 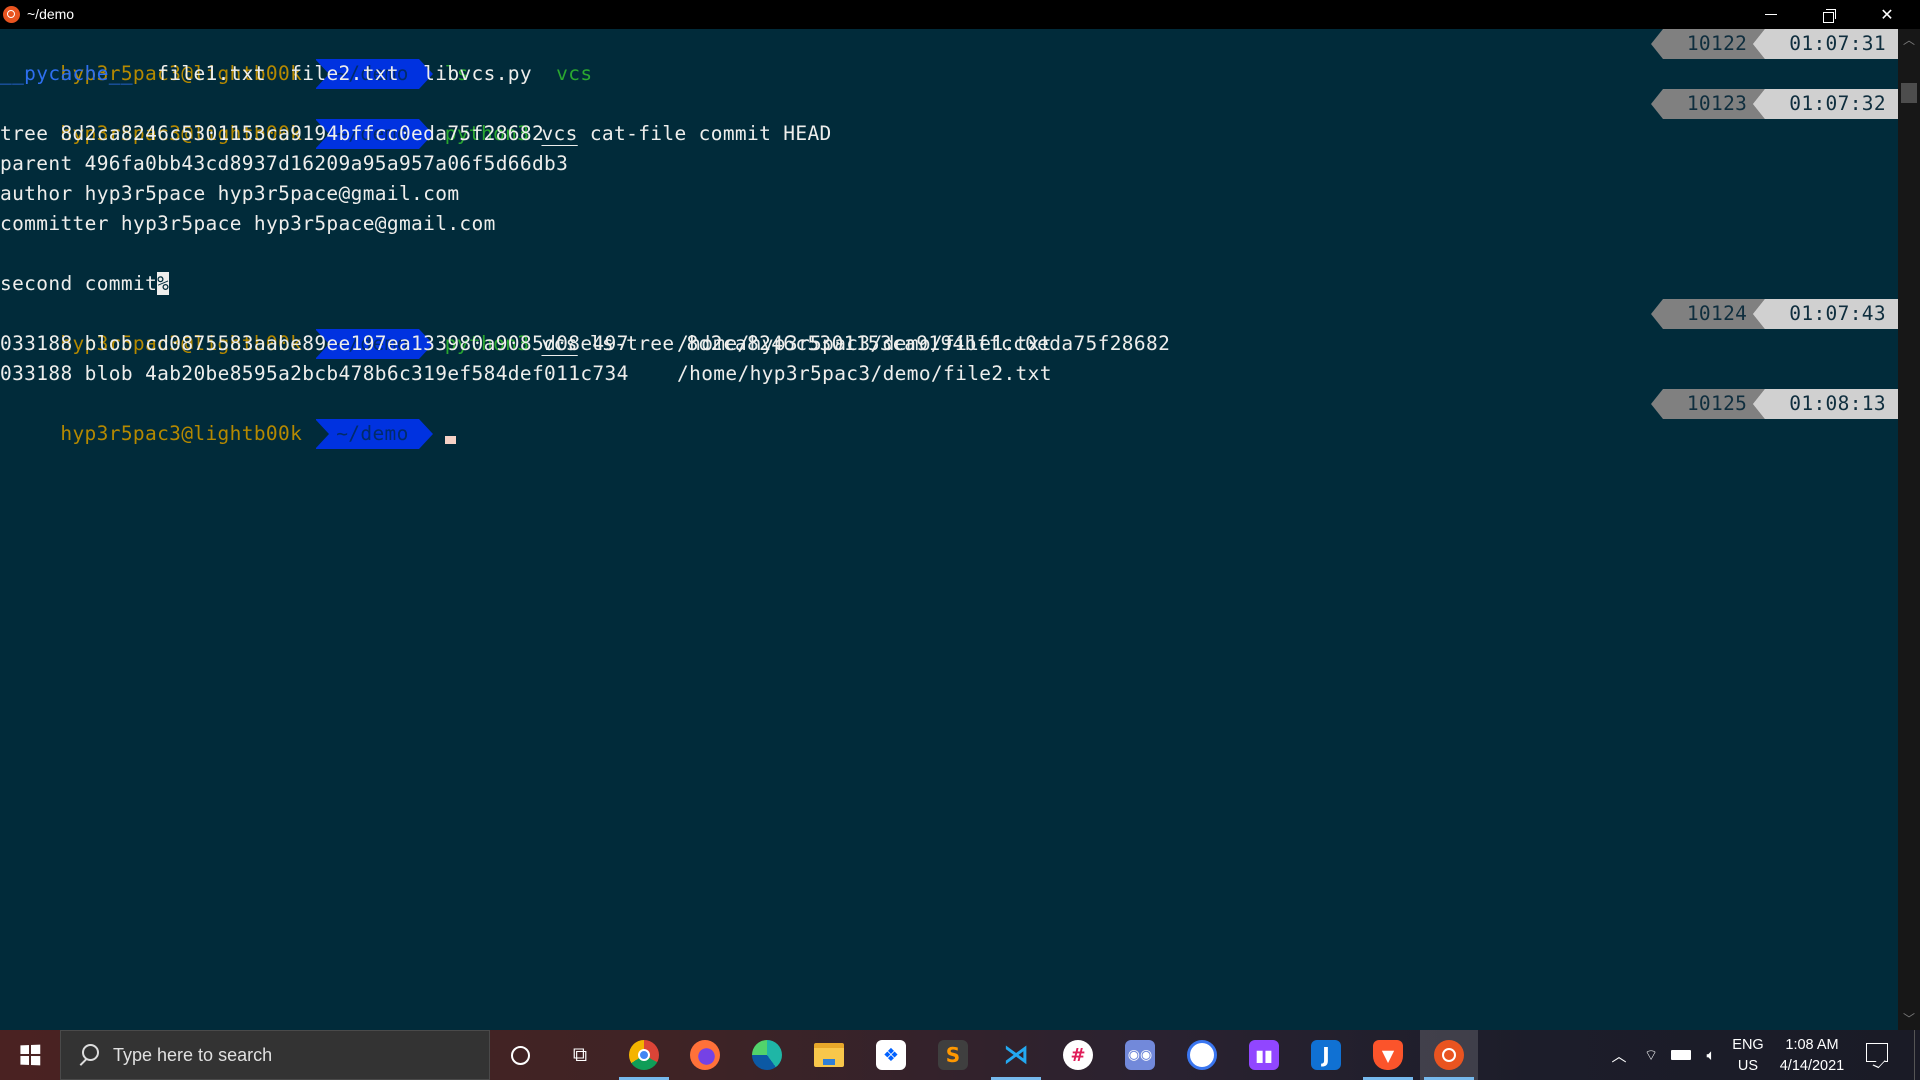 I want to click on volume-button: 🔈︎, so click(x=1711, y=1055).